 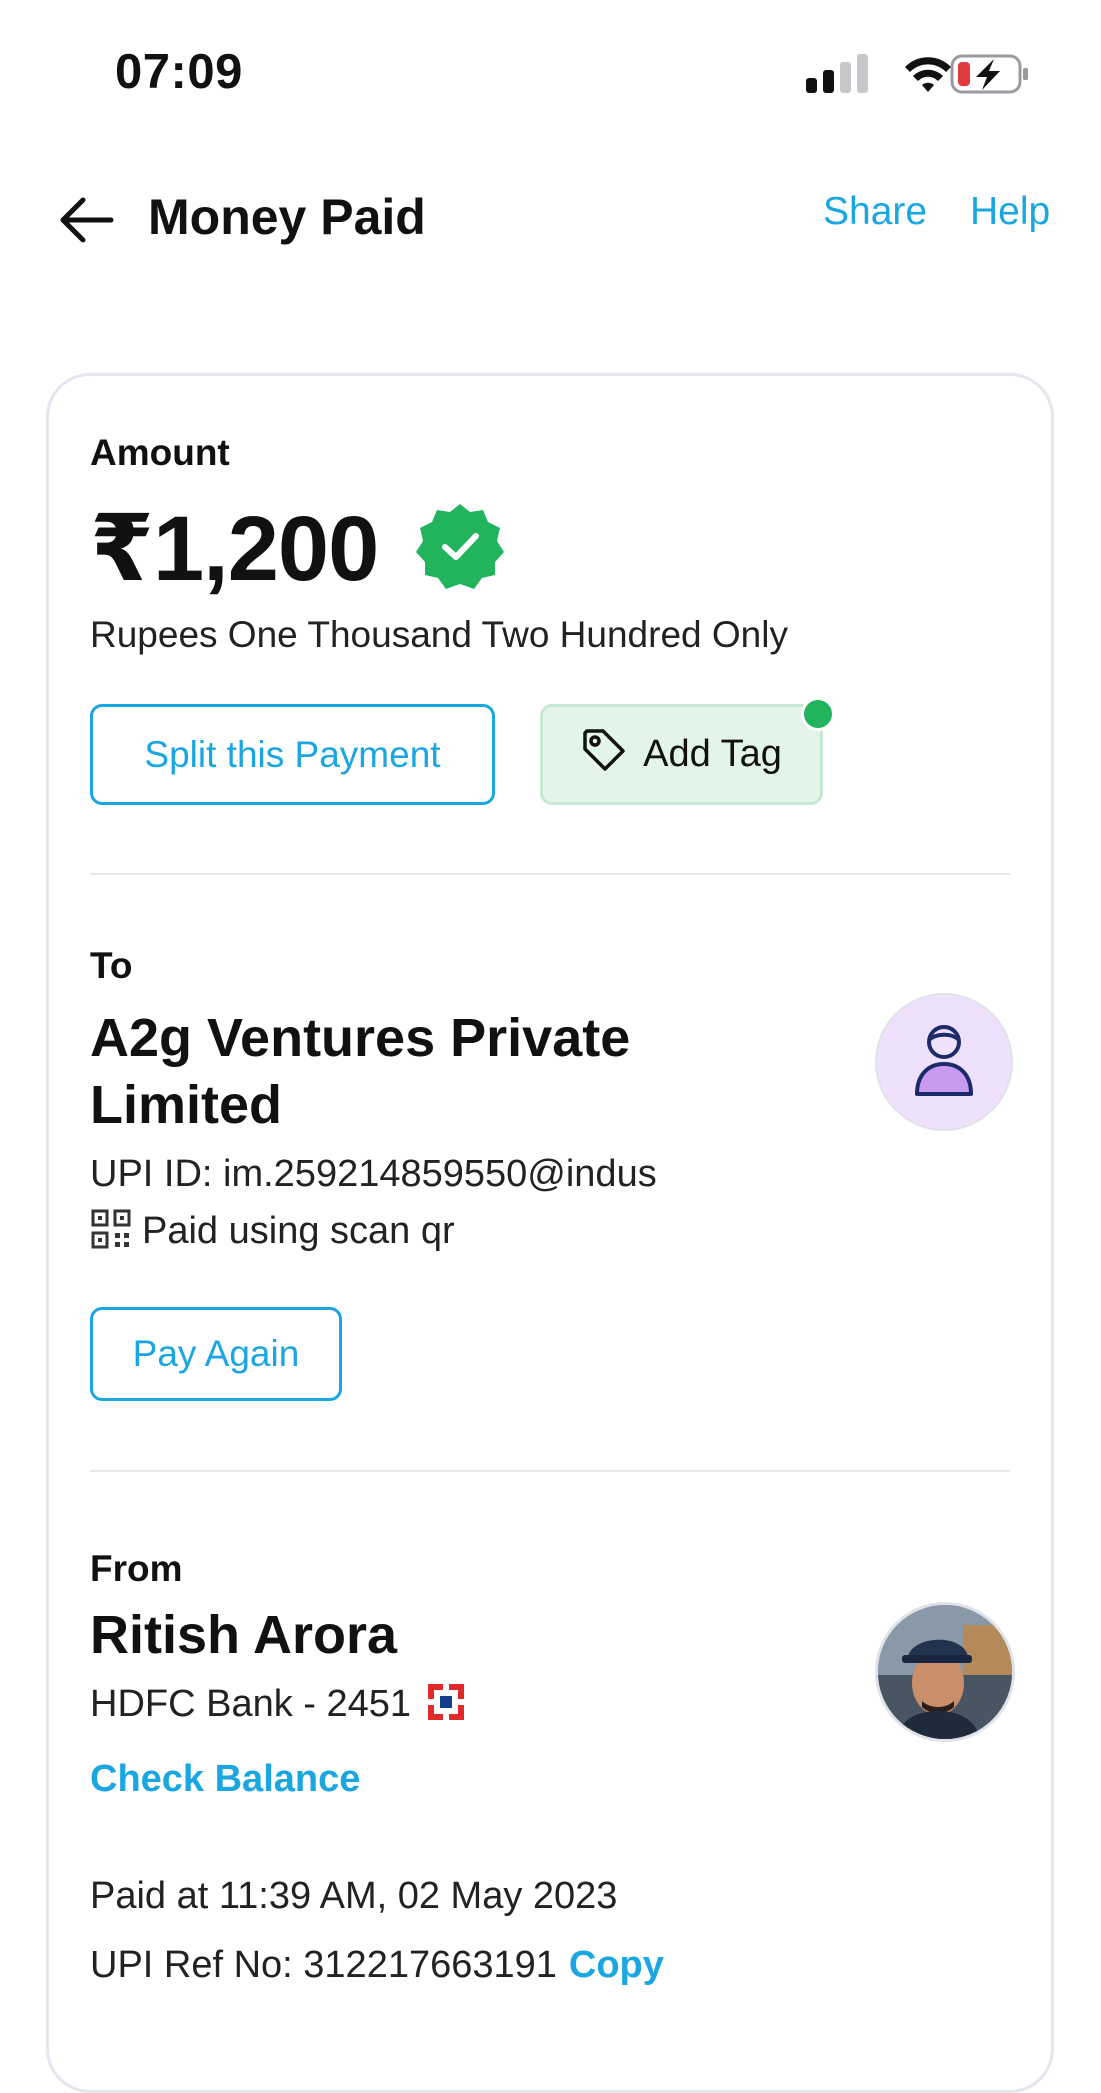 What do you see at coordinates (136, 1568) in the screenshot?
I see `from-label: From` at bounding box center [136, 1568].